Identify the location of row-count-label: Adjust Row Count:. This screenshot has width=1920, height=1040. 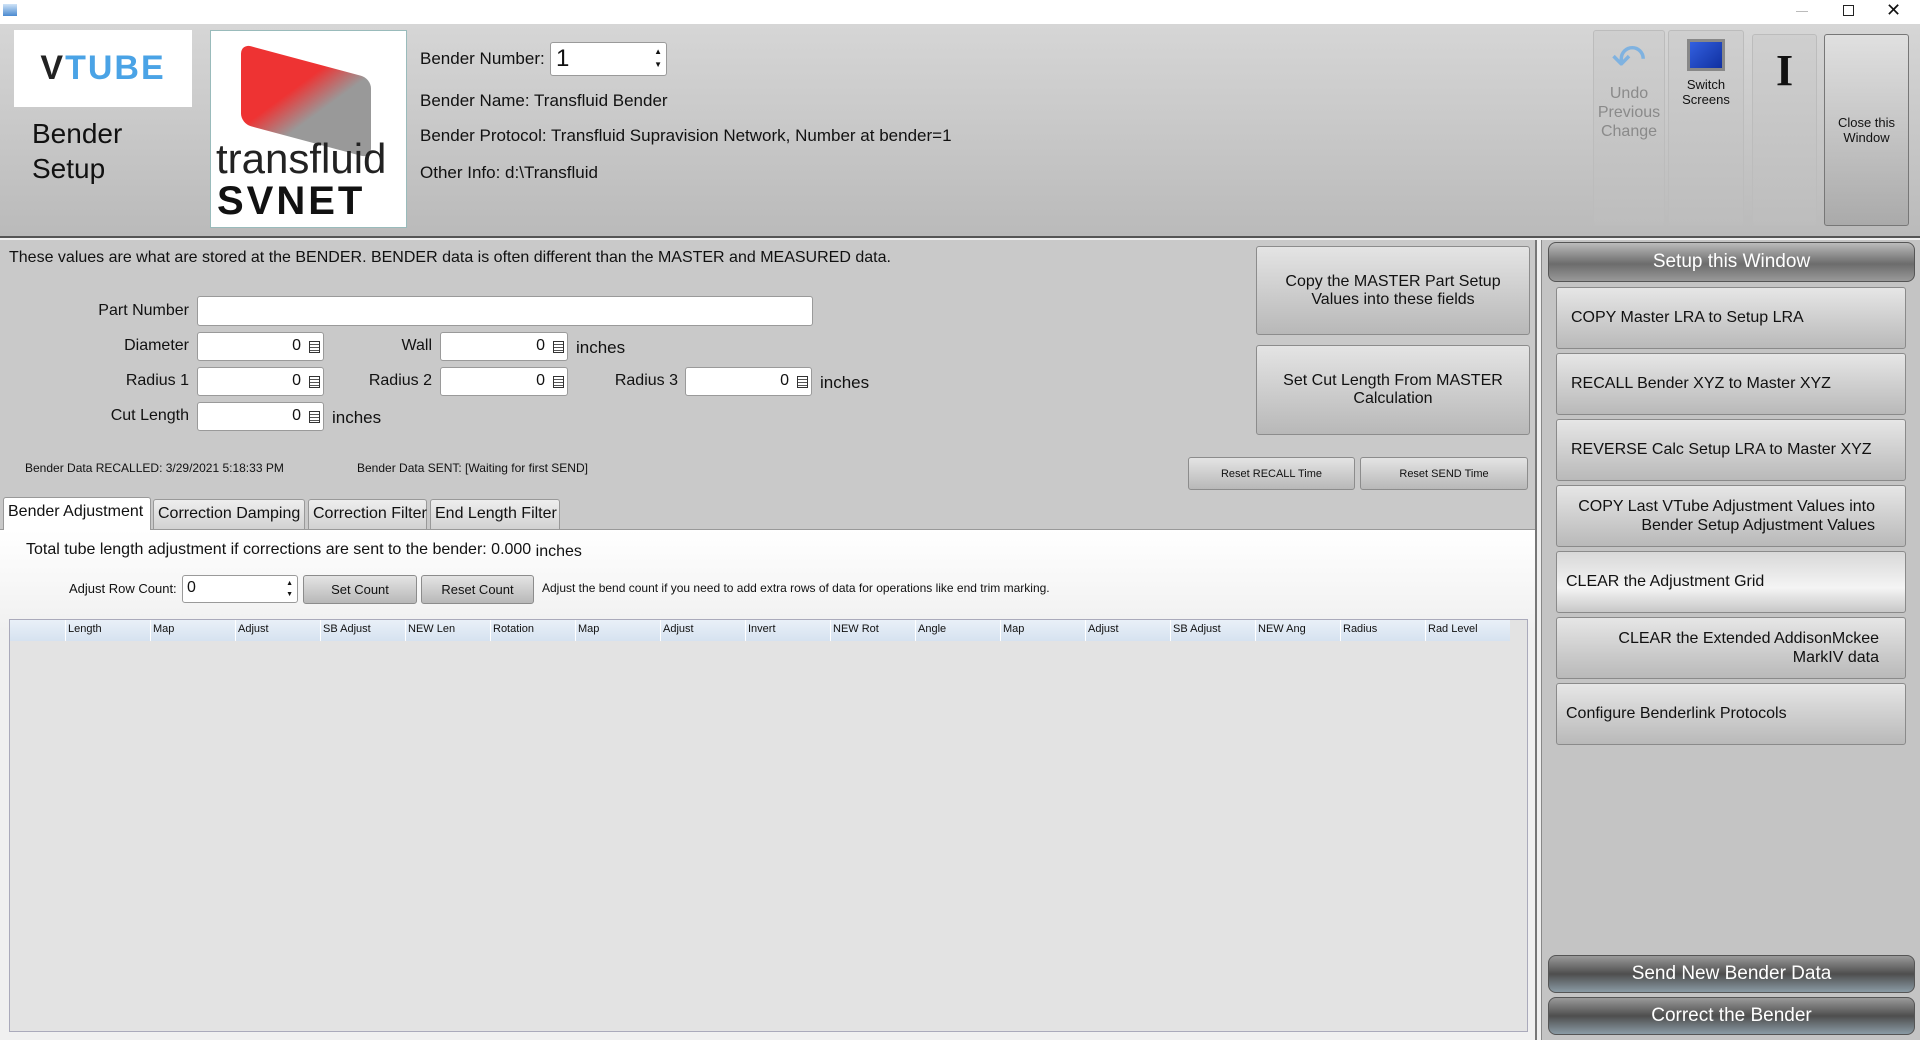
(123, 588).